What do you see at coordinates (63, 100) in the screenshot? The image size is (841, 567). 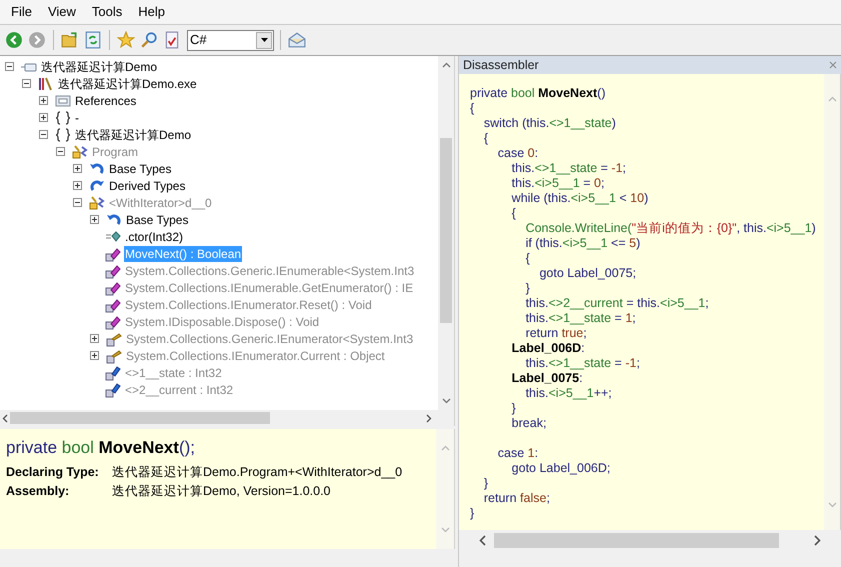 I see `references-icon` at bounding box center [63, 100].